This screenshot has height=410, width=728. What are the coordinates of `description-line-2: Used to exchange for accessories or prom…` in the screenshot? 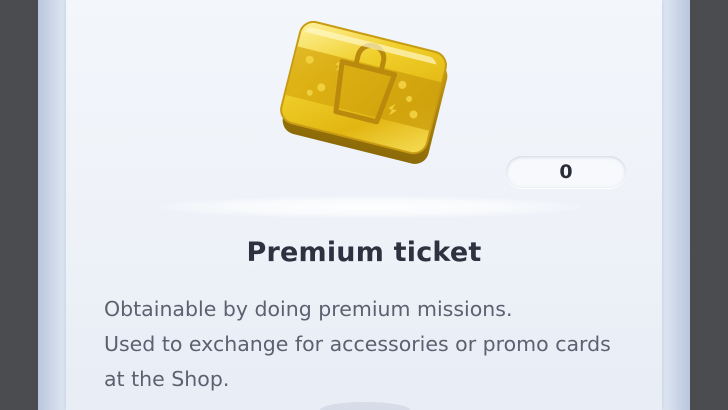 It's located at (357, 344).